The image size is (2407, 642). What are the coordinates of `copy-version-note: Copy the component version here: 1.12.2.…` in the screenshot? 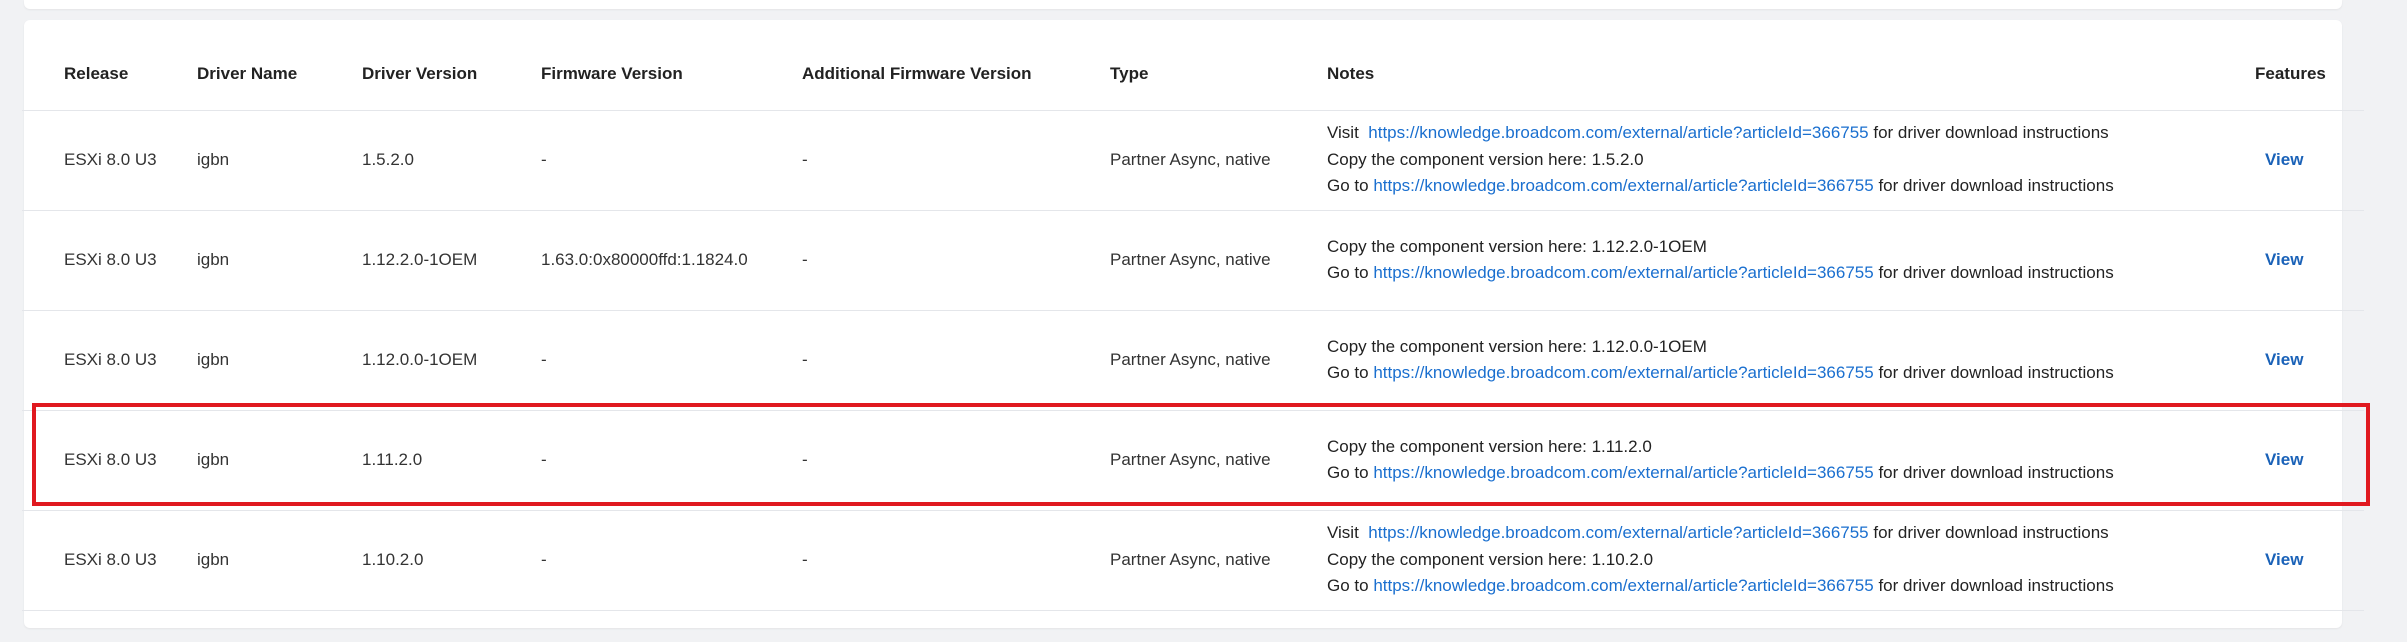 It's located at (1517, 246).